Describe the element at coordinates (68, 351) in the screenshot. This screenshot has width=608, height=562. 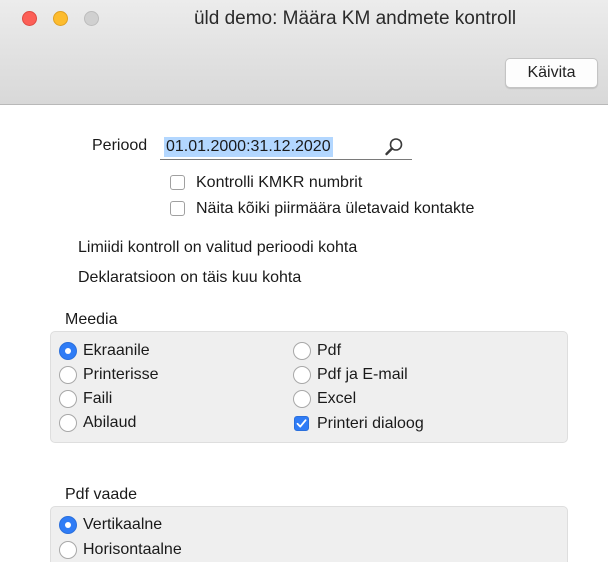
I see `radio-screen-dot` at that location.